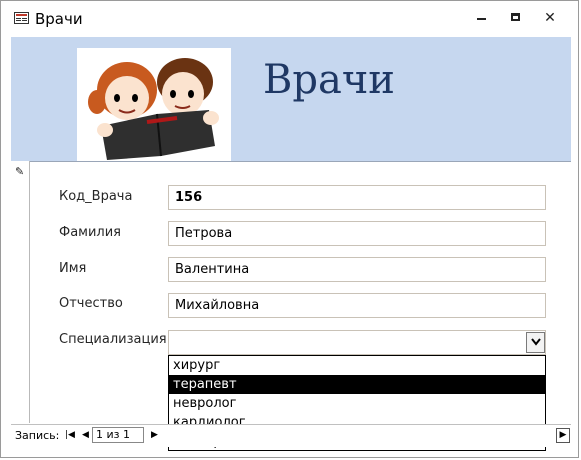  I want to click on last-name-field: Петрова, so click(357, 233).